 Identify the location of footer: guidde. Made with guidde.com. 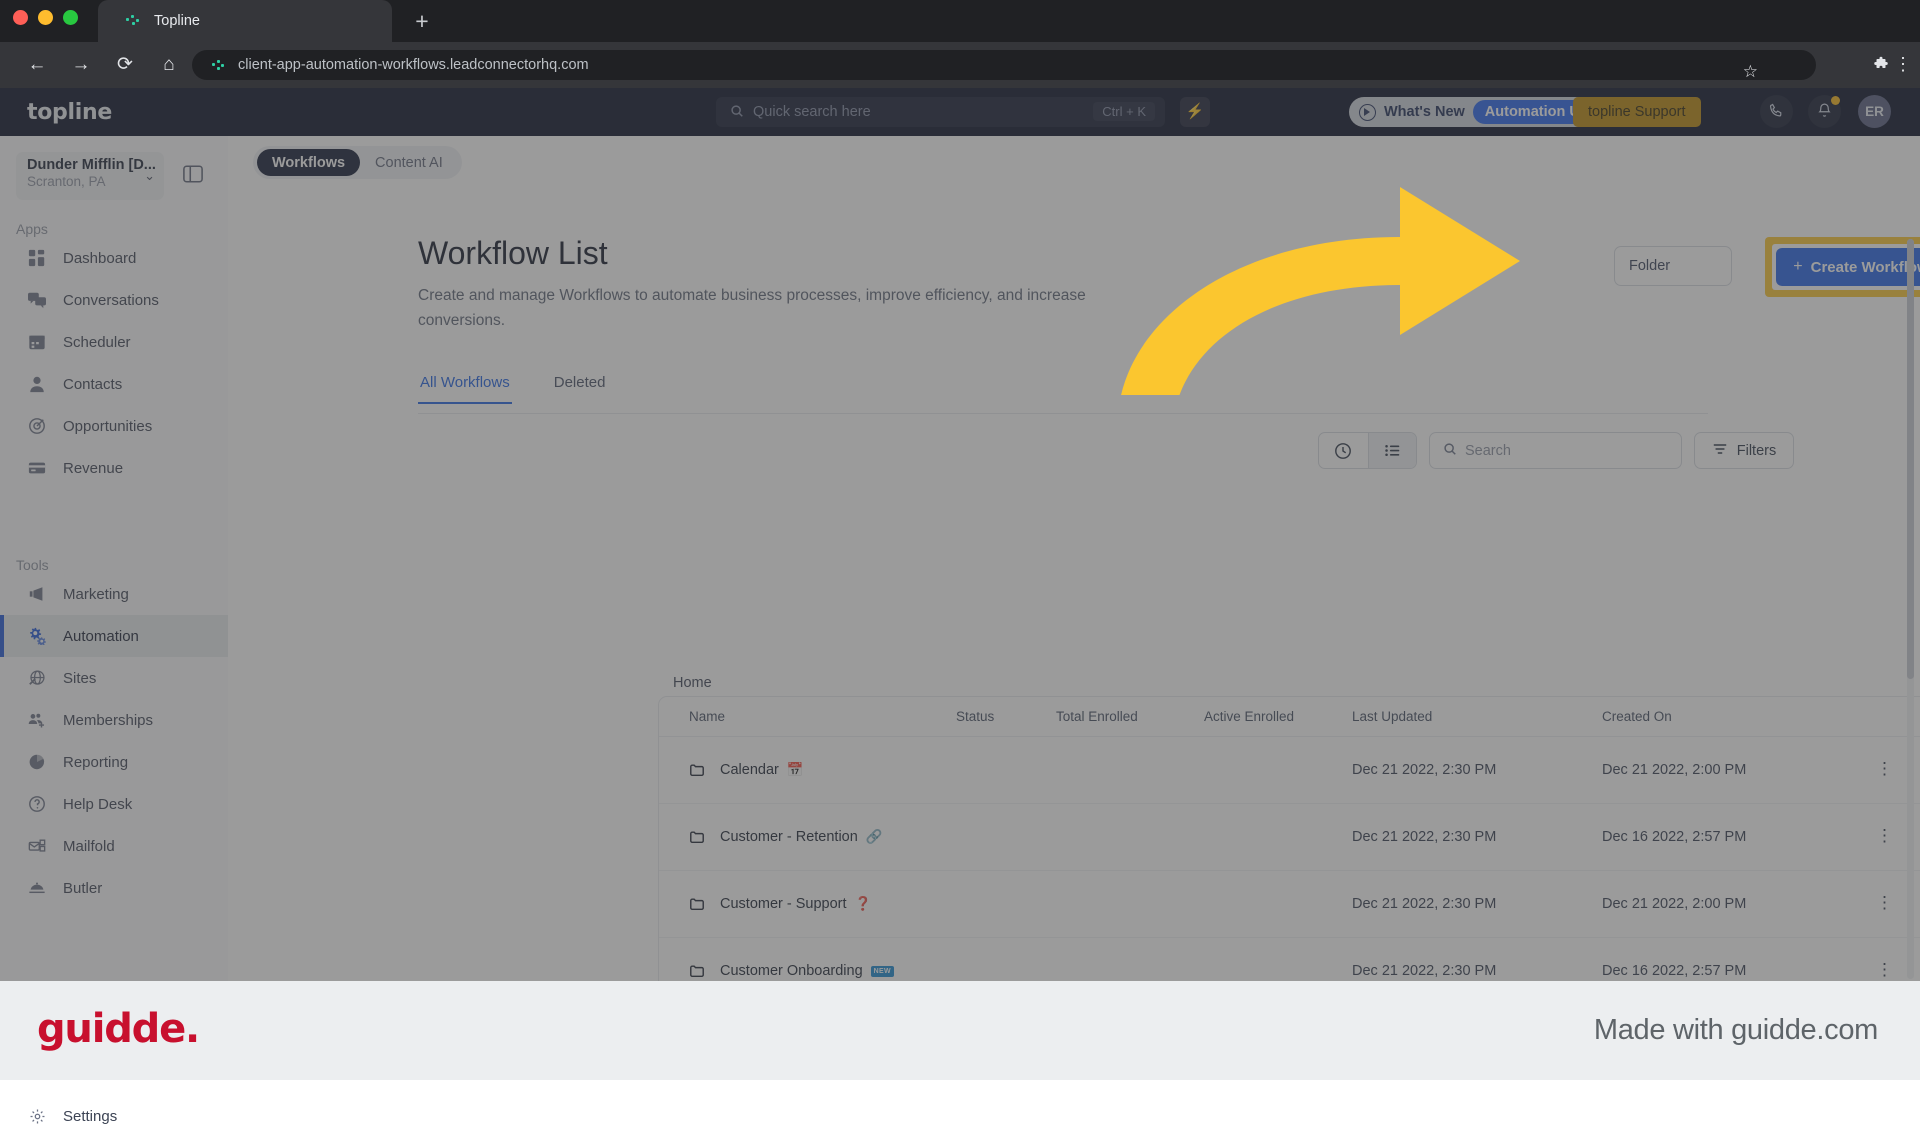
(960, 1030).